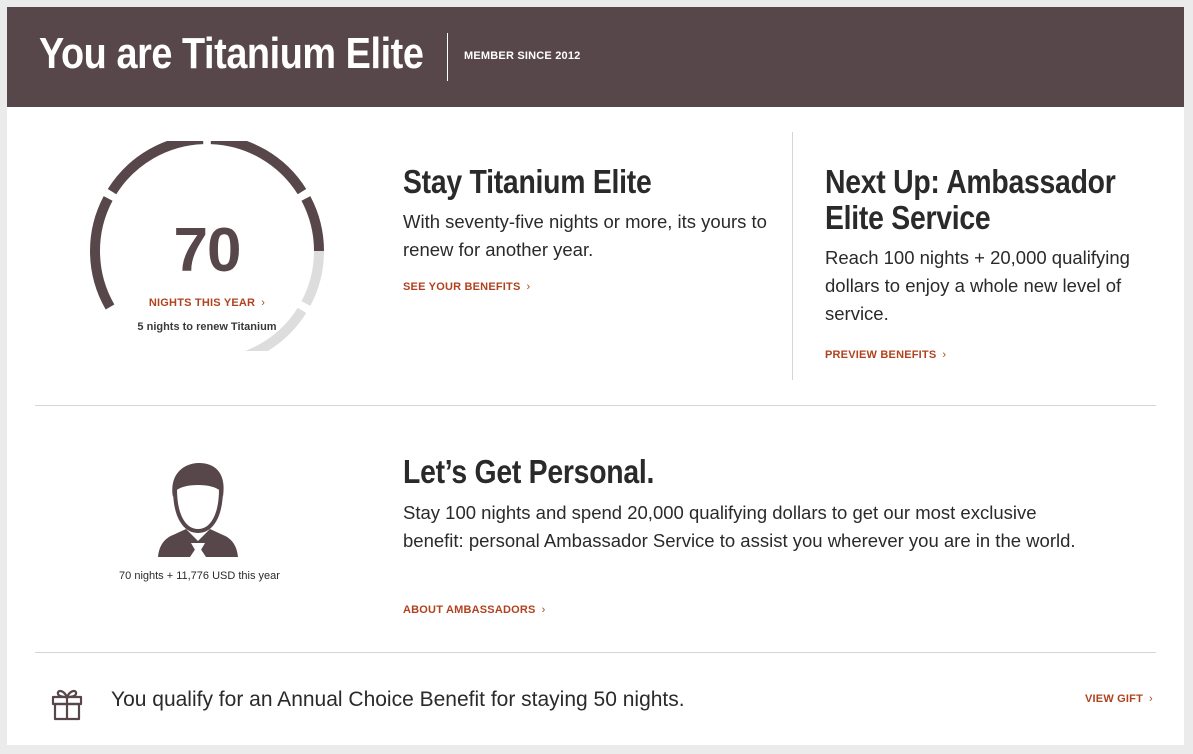 The height and width of the screenshot is (754, 1193). What do you see at coordinates (970, 181) in the screenshot?
I see `next-up-heading-line1: Next Up: Ambassador` at bounding box center [970, 181].